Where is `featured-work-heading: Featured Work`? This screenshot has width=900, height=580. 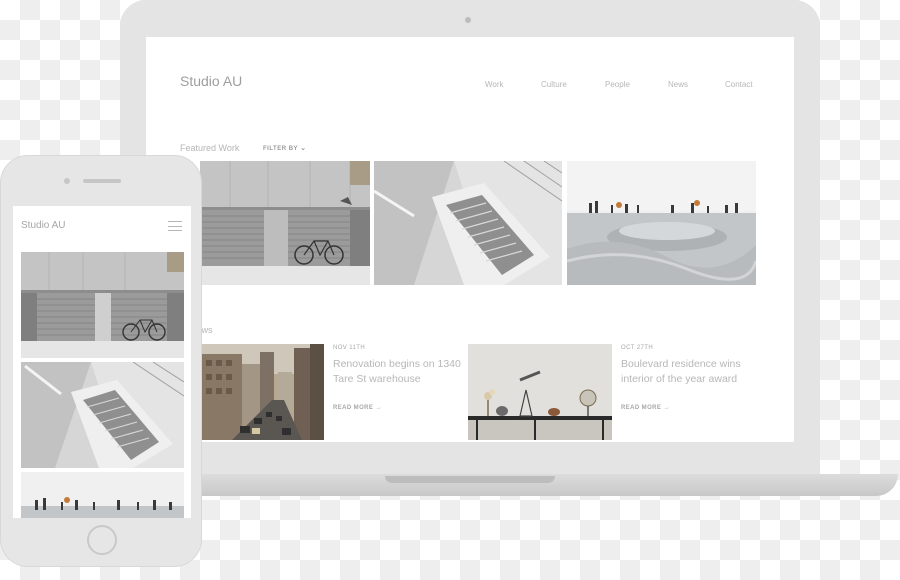
featured-work-heading: Featured Work is located at coordinates (210, 148).